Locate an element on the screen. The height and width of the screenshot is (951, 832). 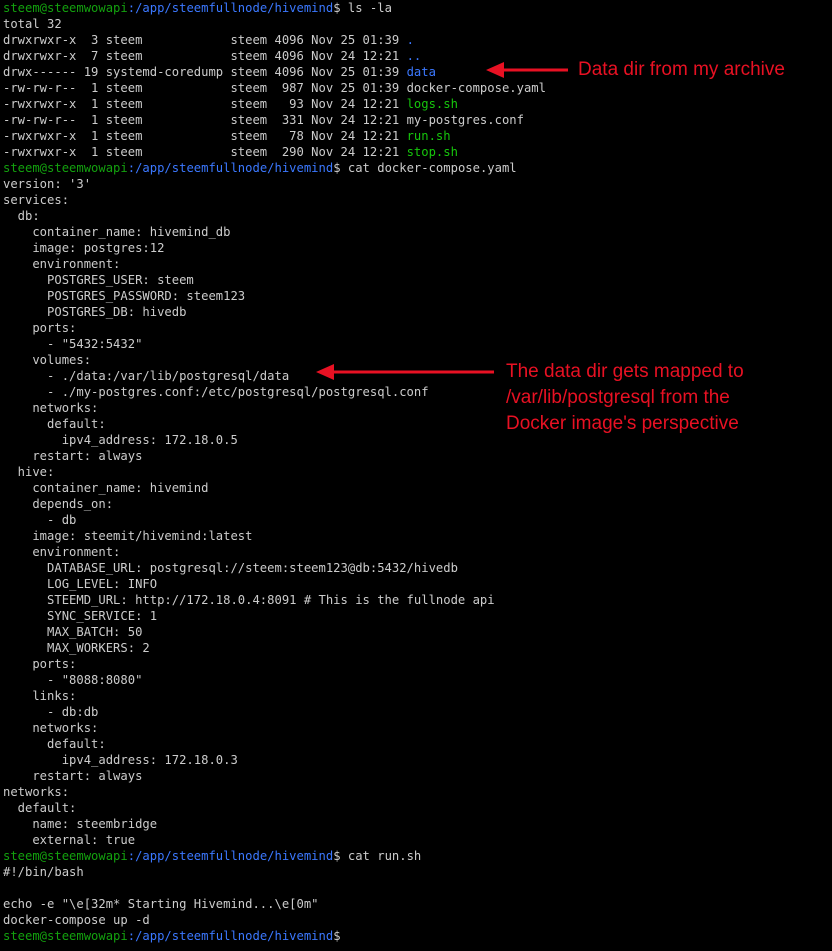
compose-line: environment: is located at coordinates (416, 264).